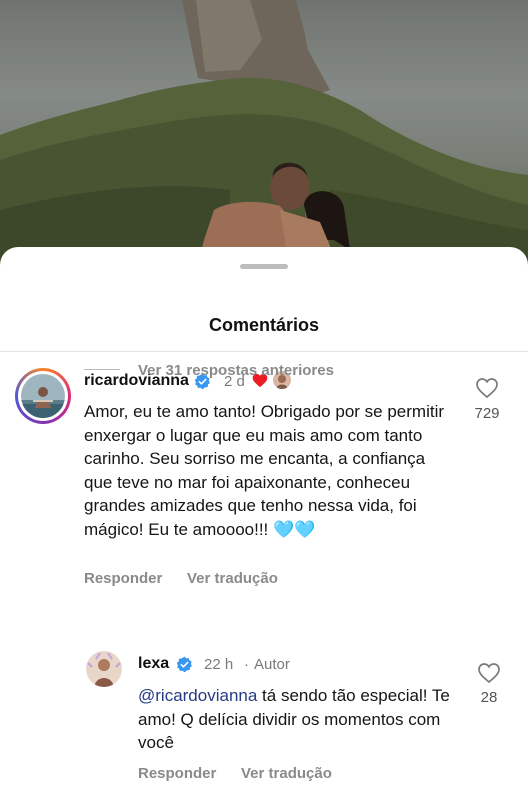 This screenshot has height=800, width=528. I want to click on sheet-drag-handle, so click(264, 266).